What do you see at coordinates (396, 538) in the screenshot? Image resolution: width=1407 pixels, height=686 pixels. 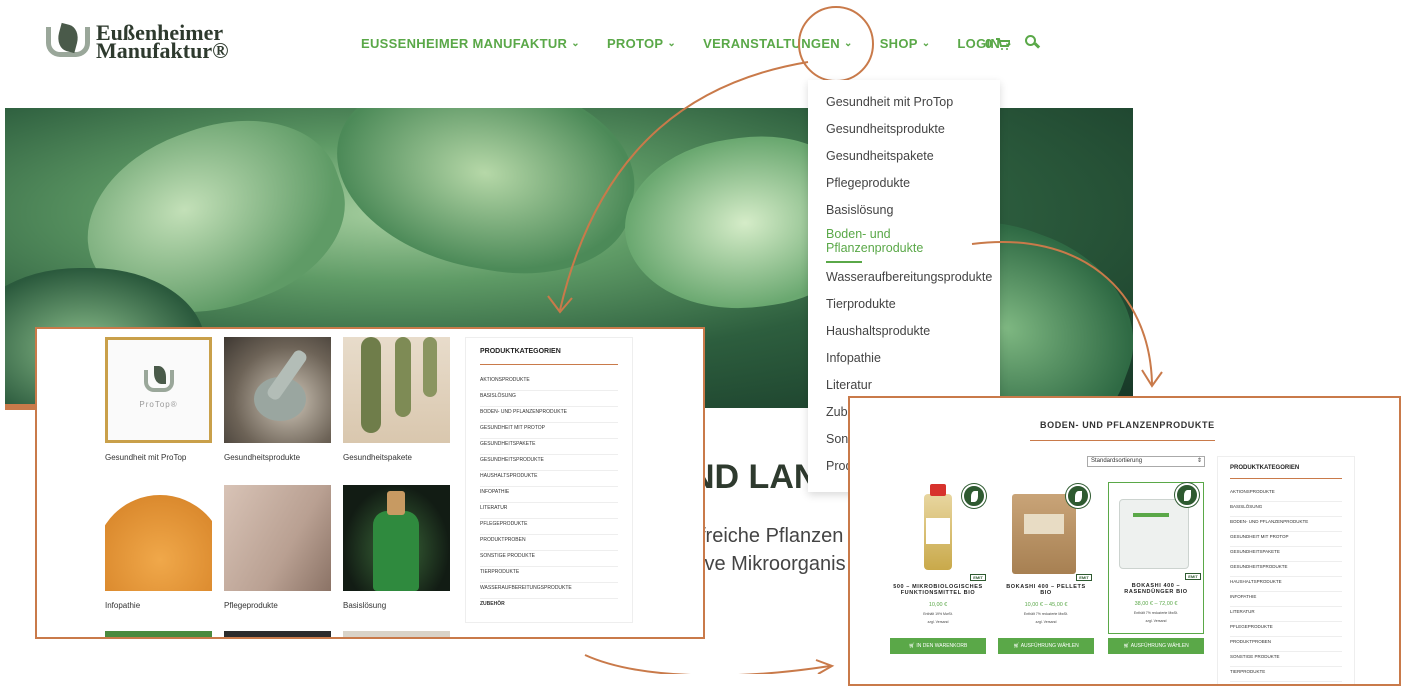 I see `green-bottle-image` at bounding box center [396, 538].